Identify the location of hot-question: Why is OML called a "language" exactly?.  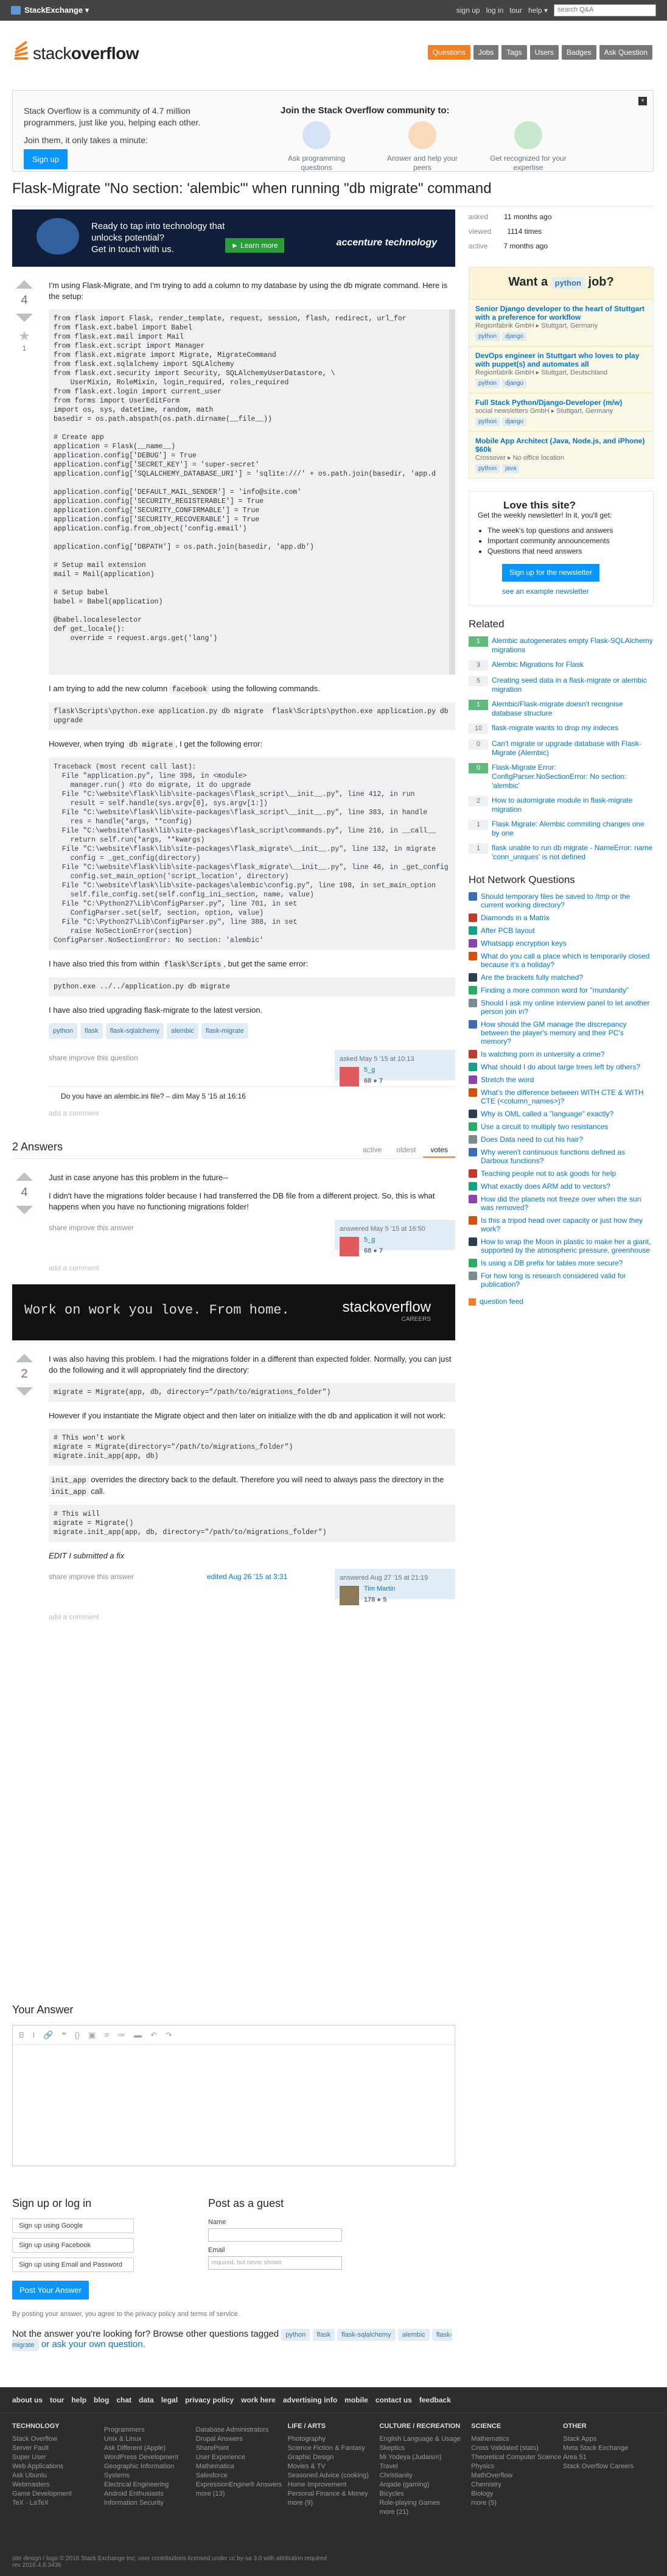
(562, 1114).